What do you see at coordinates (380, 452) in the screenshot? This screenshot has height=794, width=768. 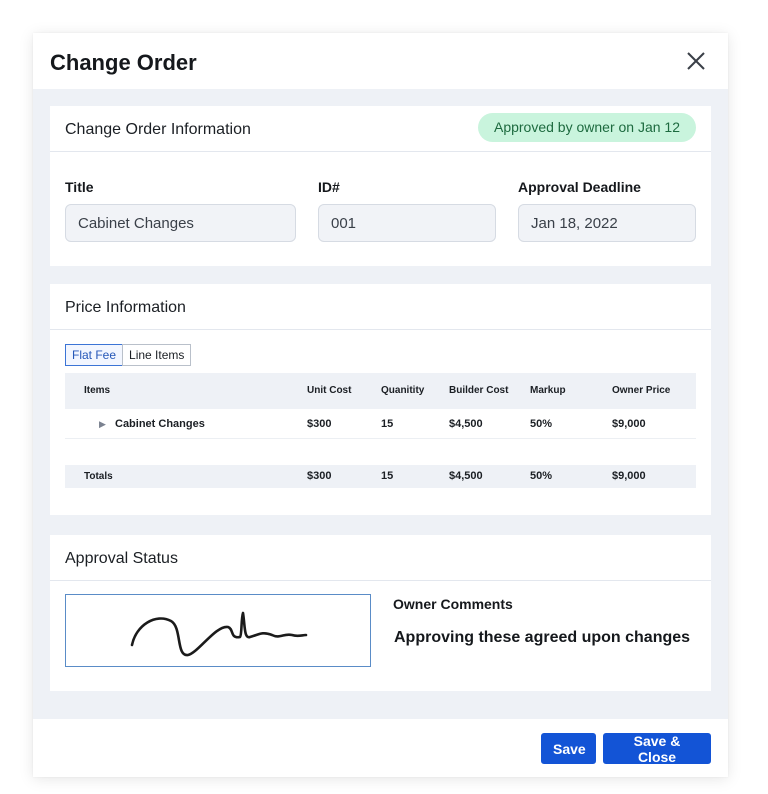 I see `table-row-empty` at bounding box center [380, 452].